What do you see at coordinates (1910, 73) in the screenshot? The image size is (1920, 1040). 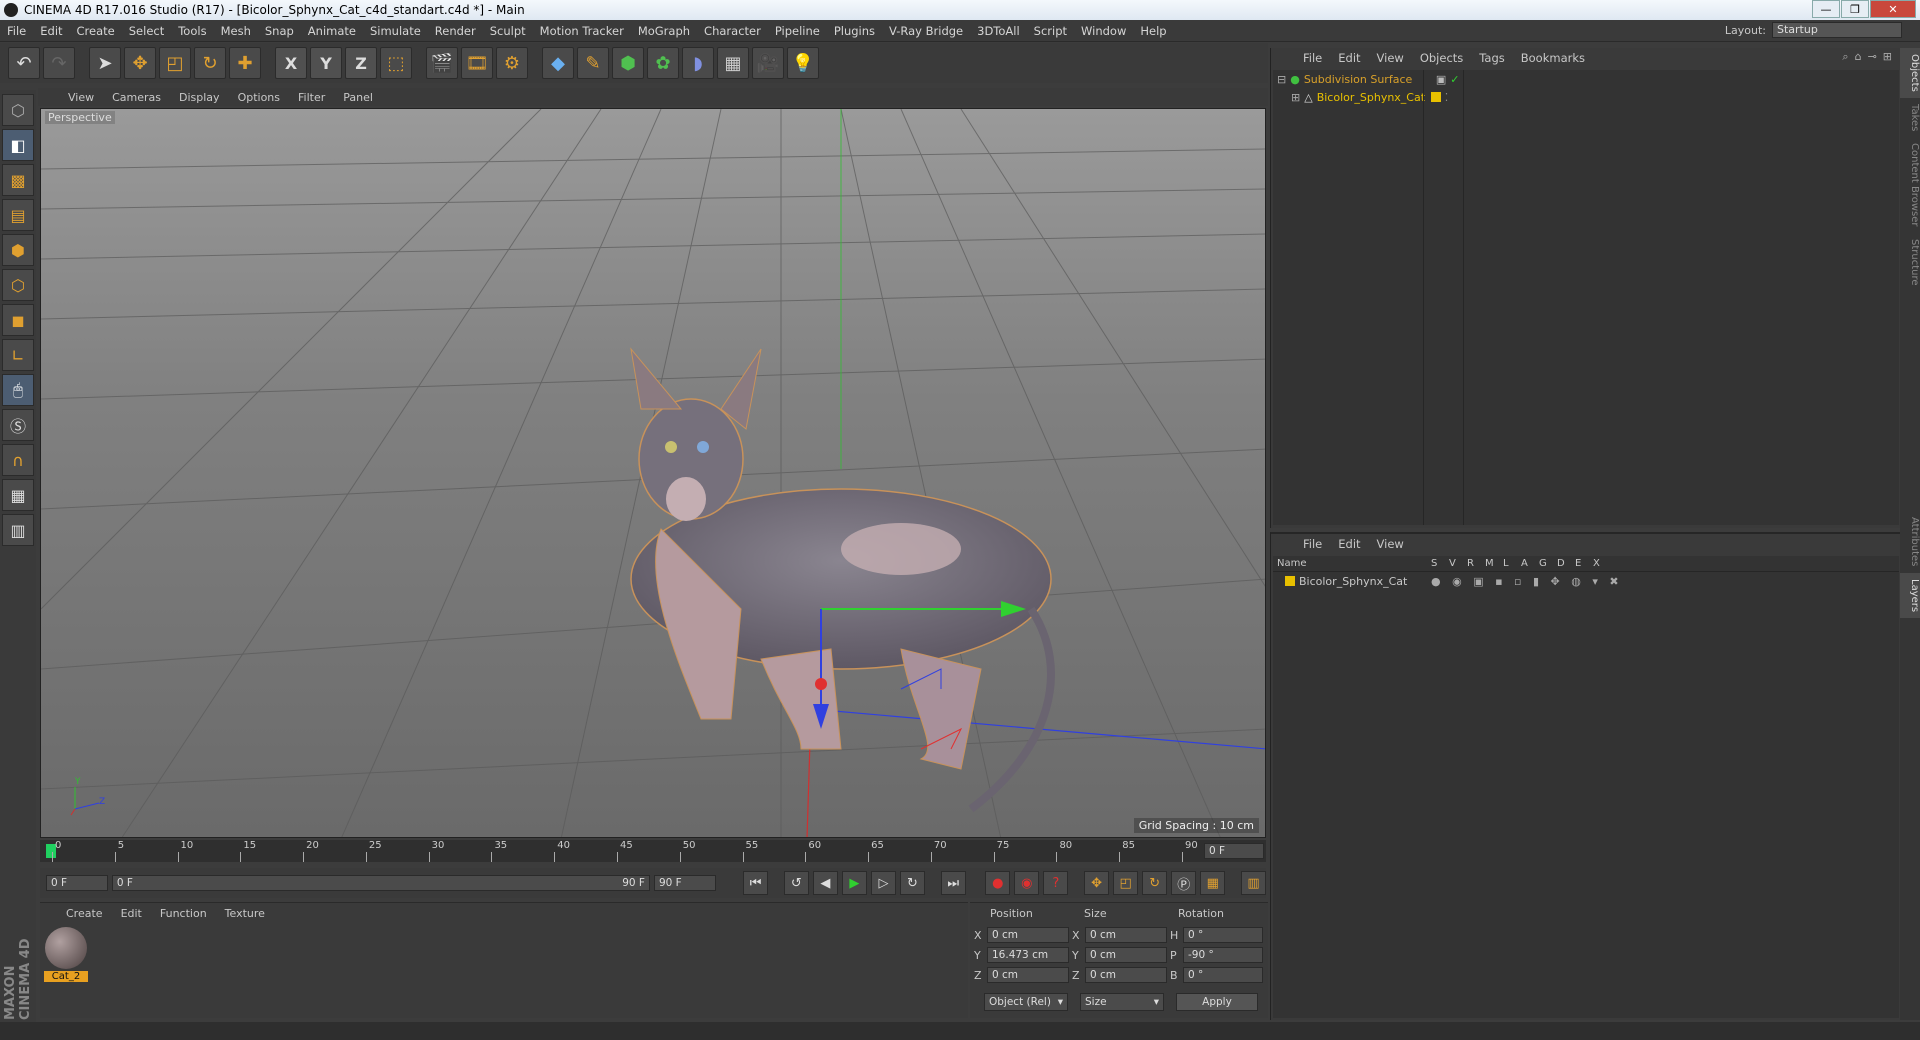 I see `side-tab-objects: Objects` at bounding box center [1910, 73].